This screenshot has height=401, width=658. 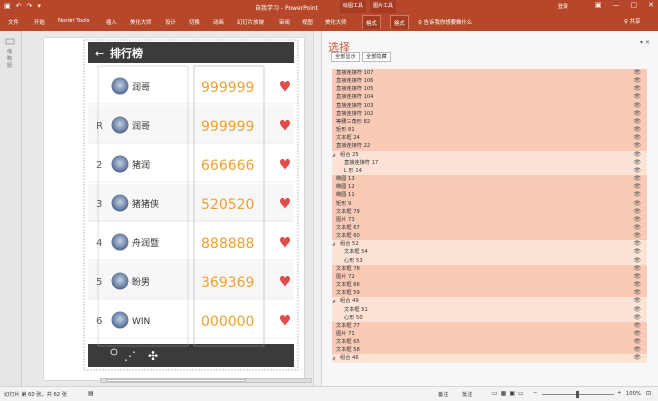 What do you see at coordinates (218, 22) in the screenshot?
I see `tab-animations: 动画` at bounding box center [218, 22].